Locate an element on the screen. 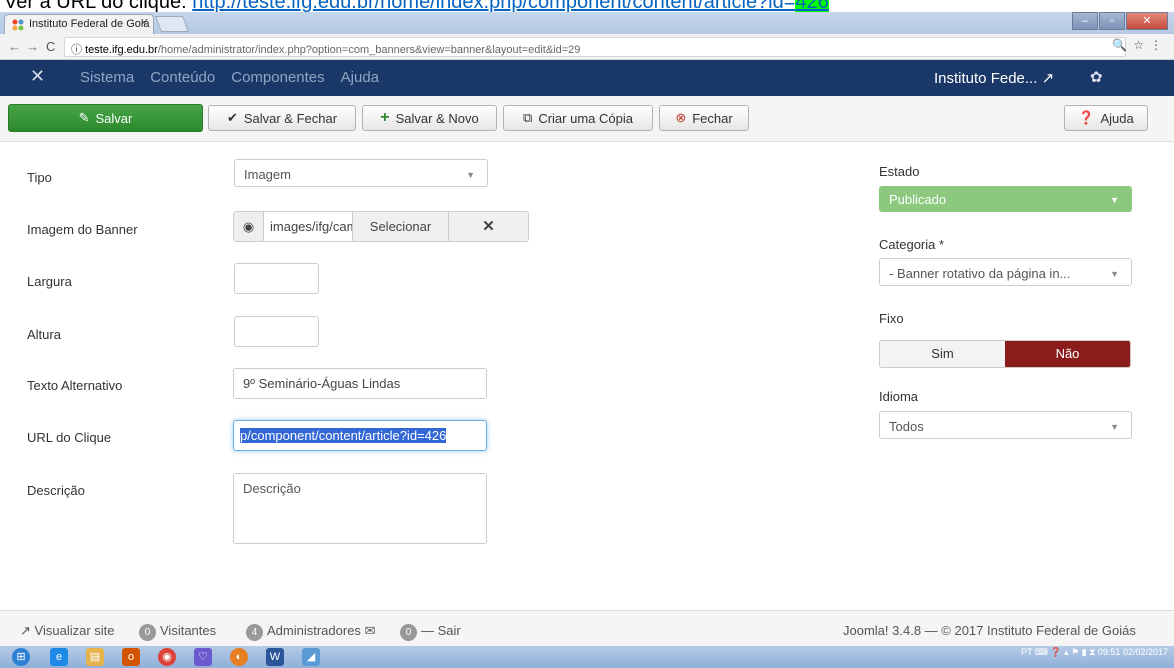 Image resolution: width=1174 pixels, height=668 pixels. caption-link-highlight: 426 is located at coordinates (812, 6).